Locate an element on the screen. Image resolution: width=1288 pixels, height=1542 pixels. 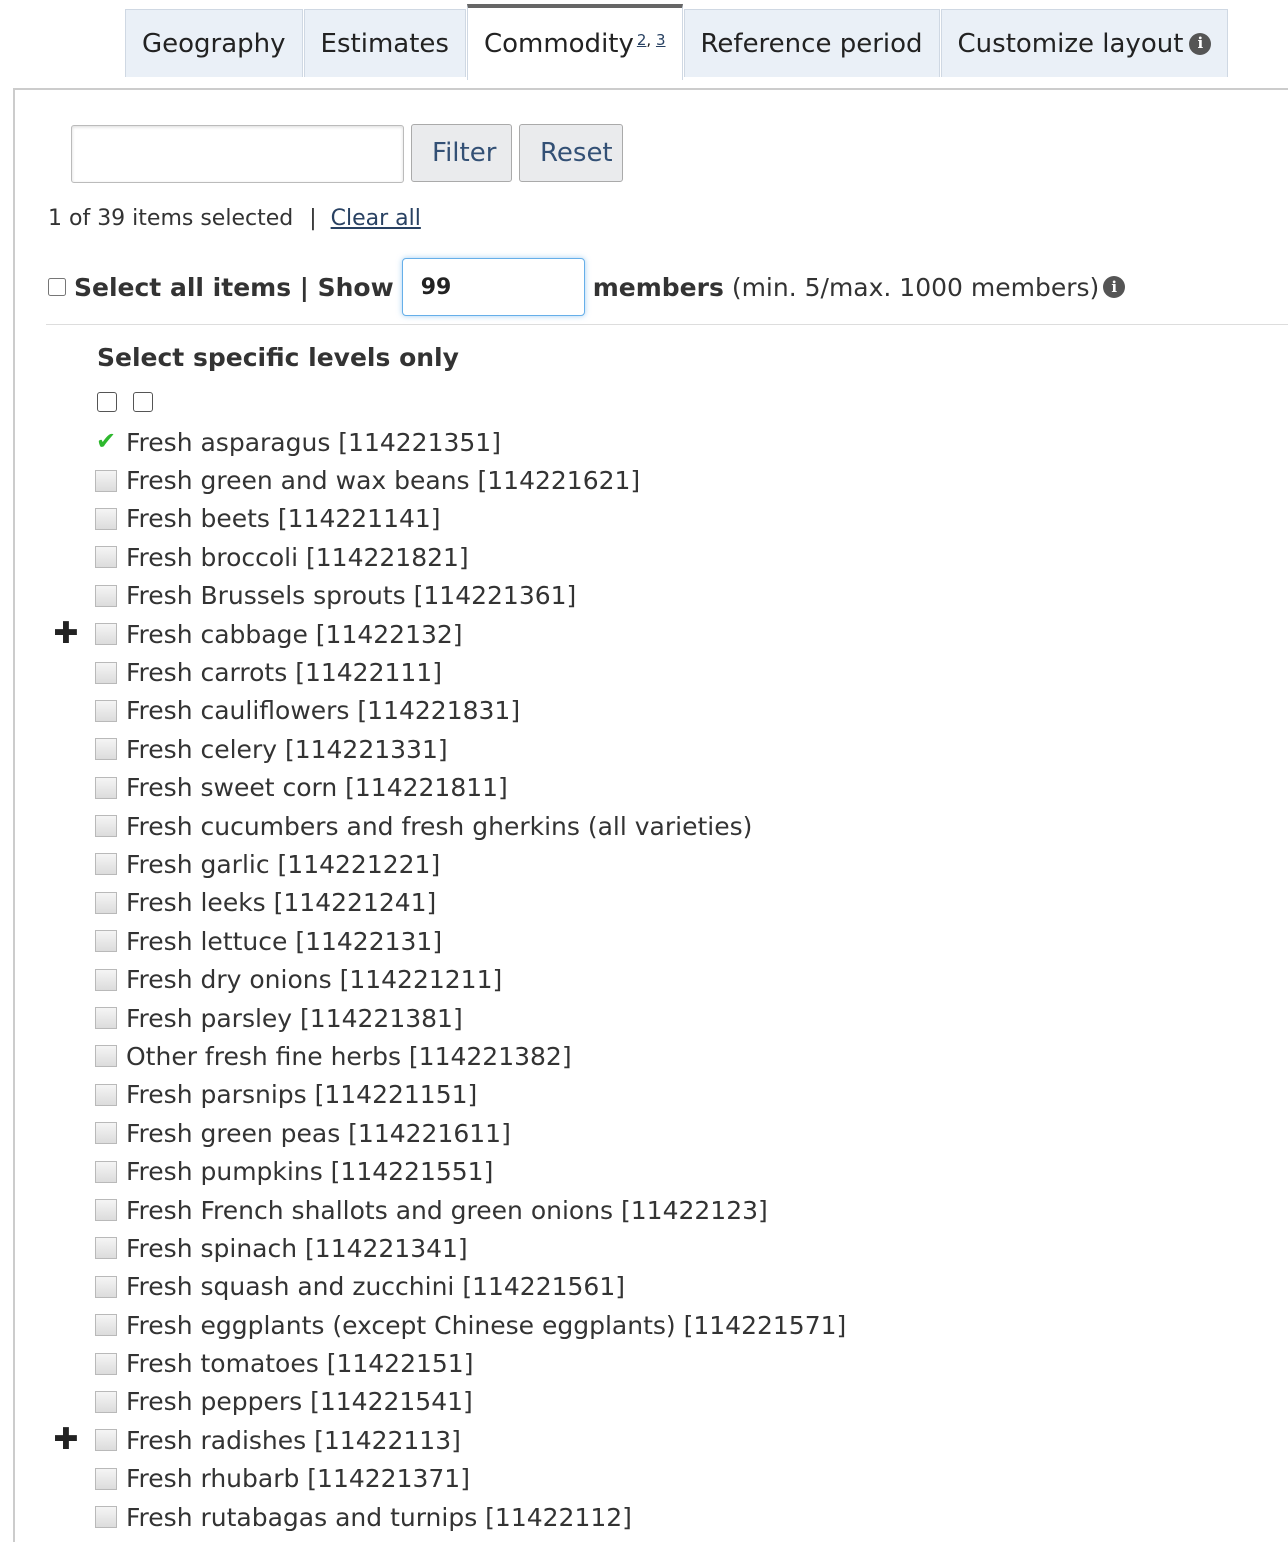
footnote-link-3: 3 is located at coordinates (661, 40).